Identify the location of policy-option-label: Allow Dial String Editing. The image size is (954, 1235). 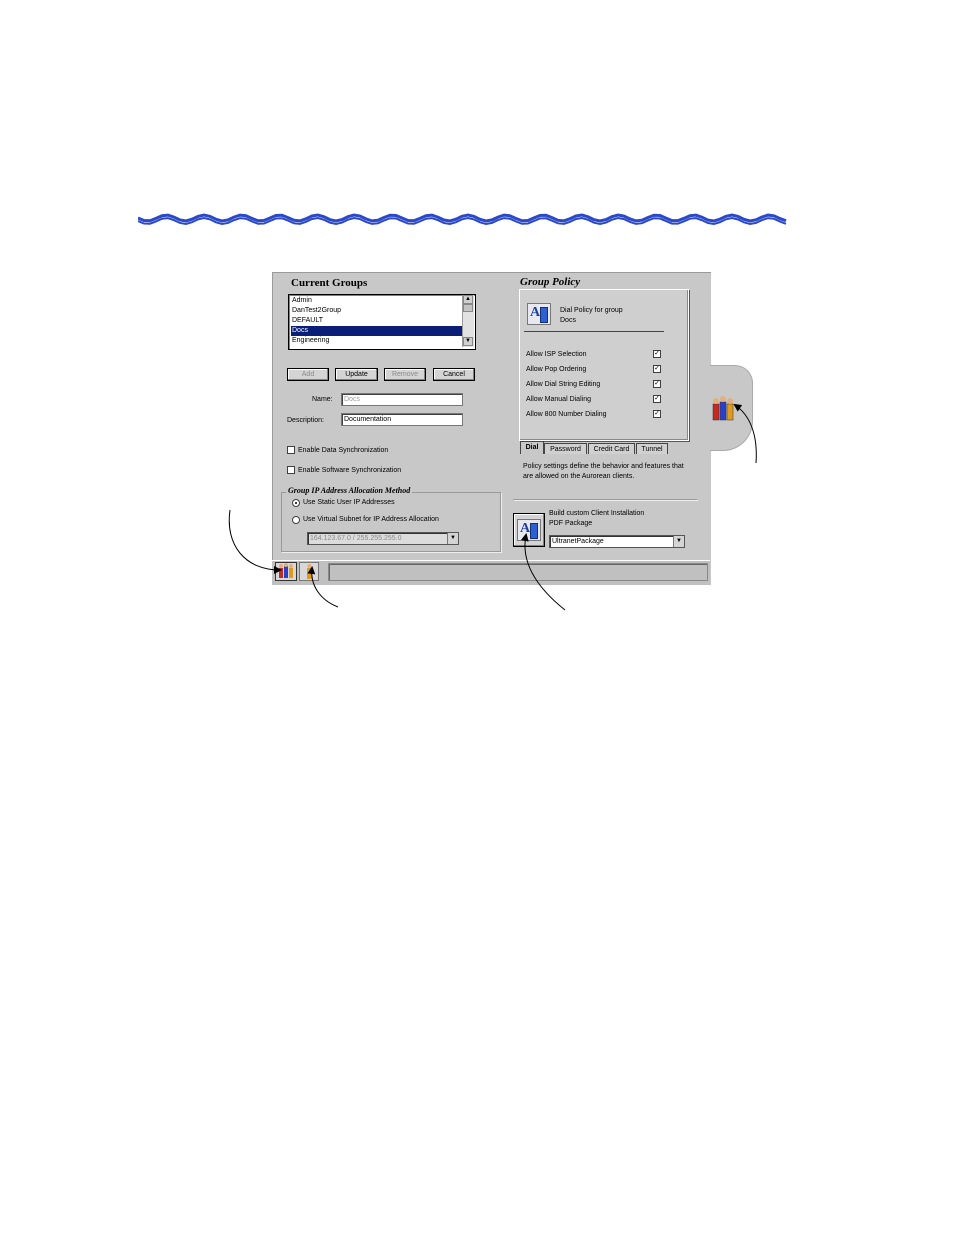
(563, 384).